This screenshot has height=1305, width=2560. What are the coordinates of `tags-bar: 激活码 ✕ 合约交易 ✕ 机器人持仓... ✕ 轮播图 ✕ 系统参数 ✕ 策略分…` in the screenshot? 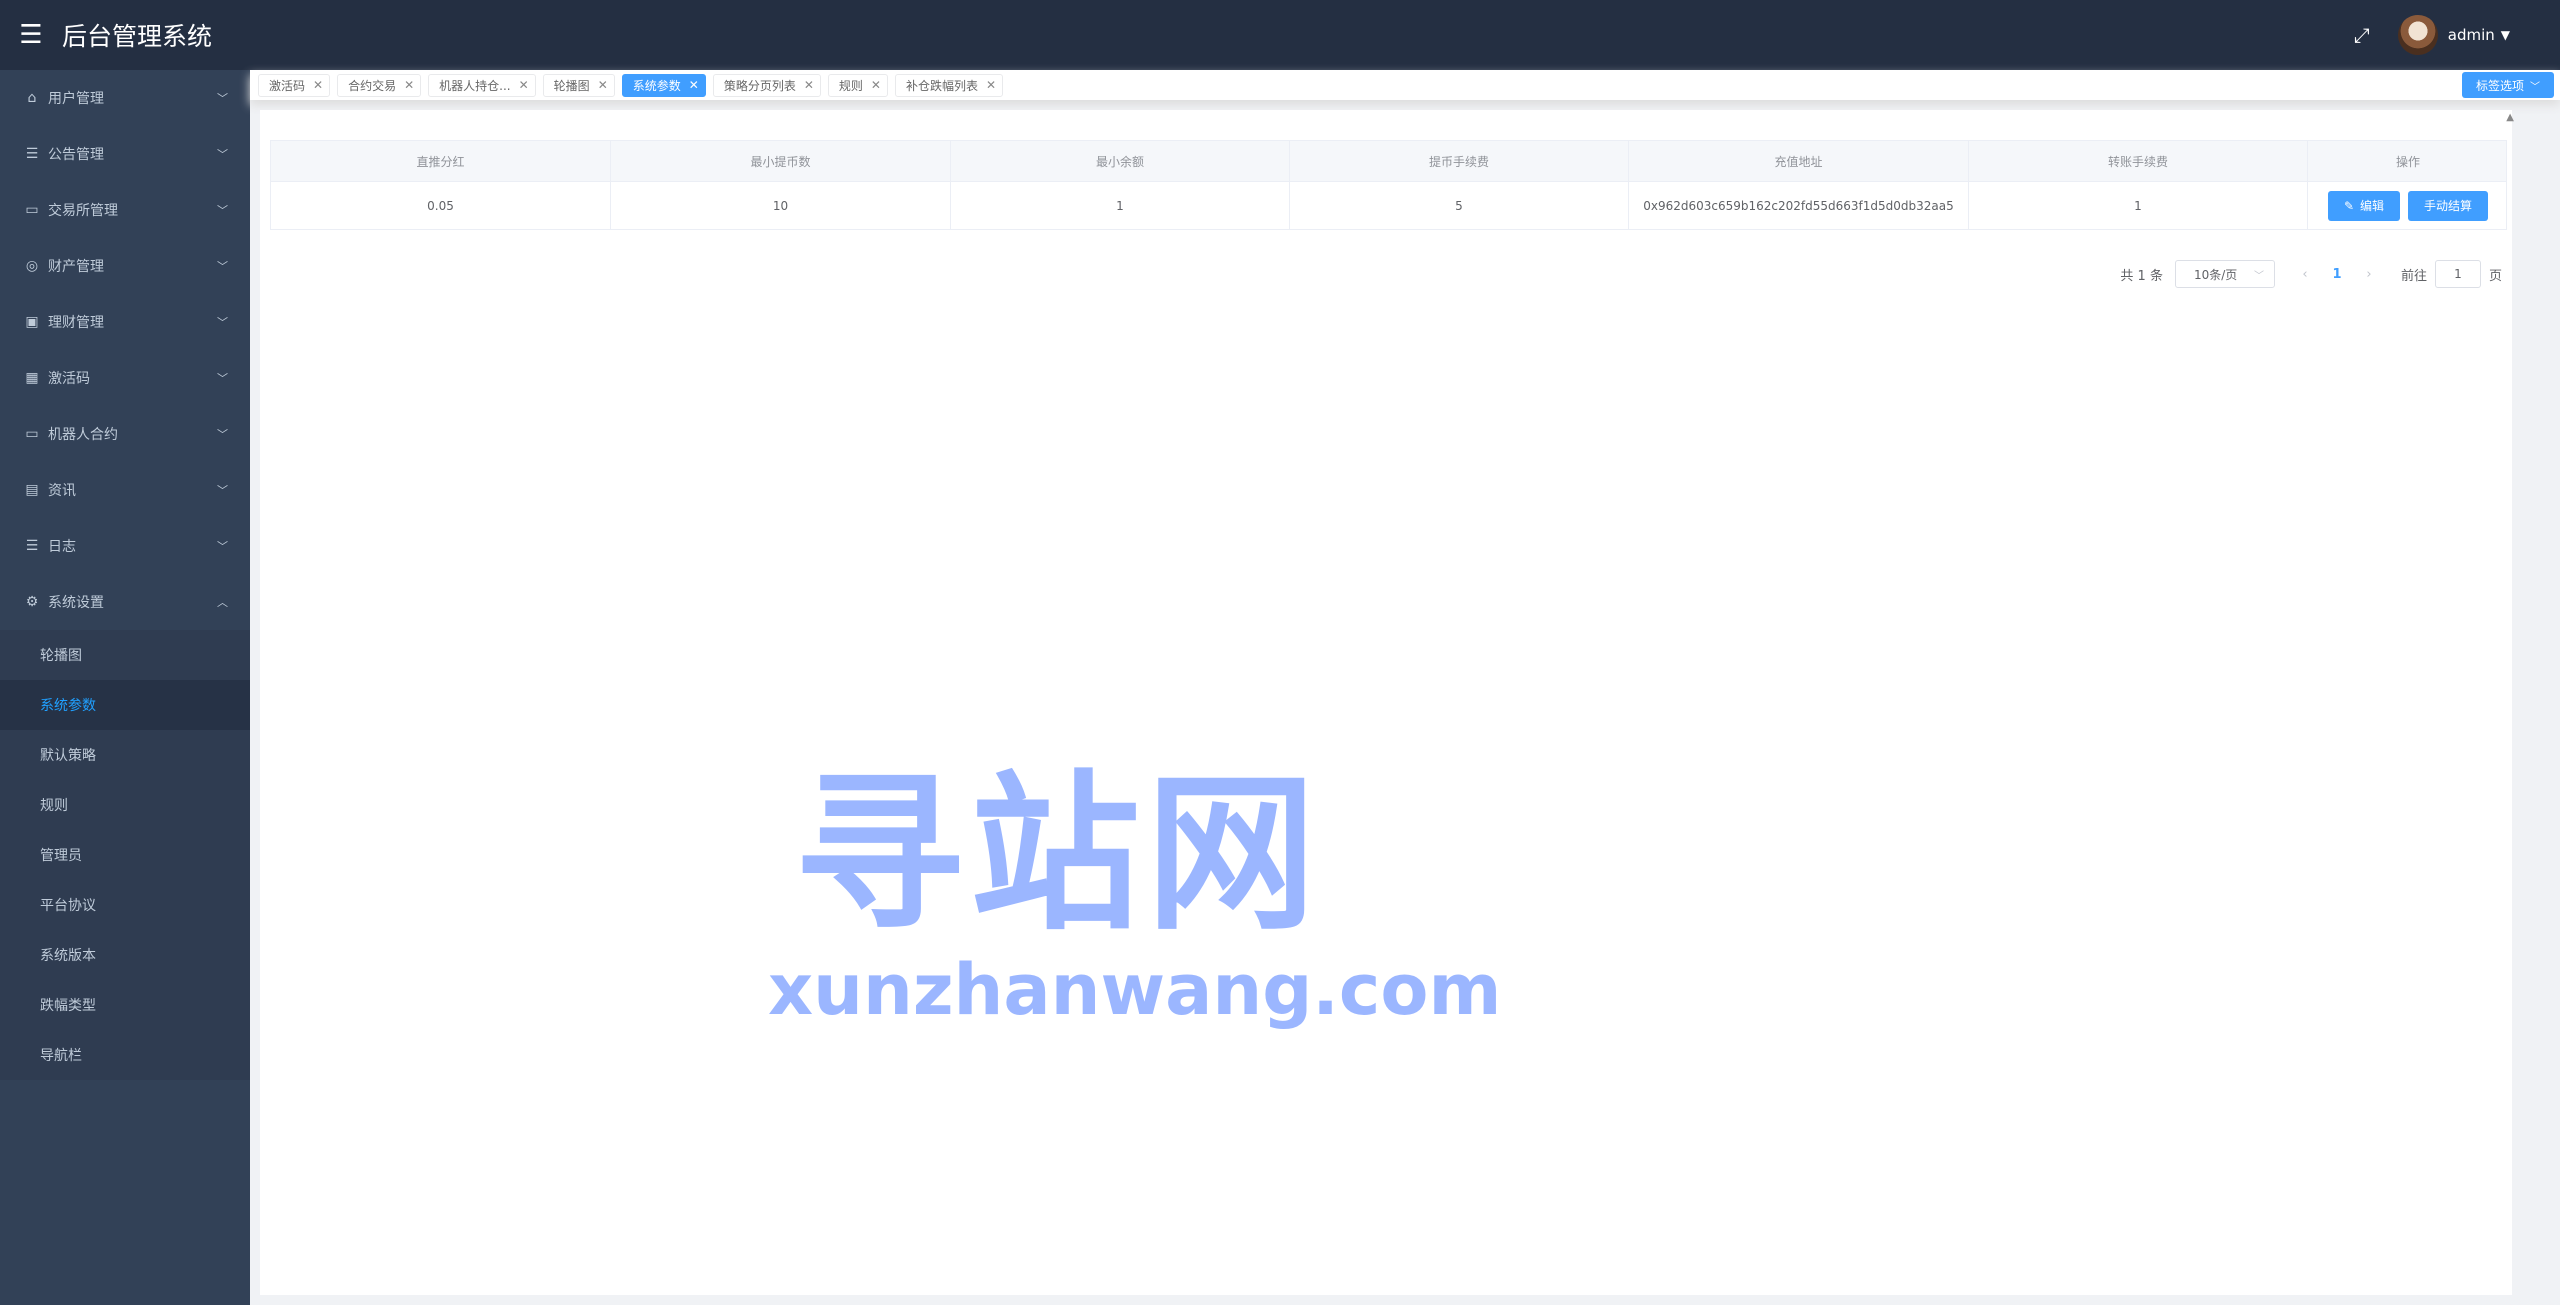 It's located at (1405, 85).